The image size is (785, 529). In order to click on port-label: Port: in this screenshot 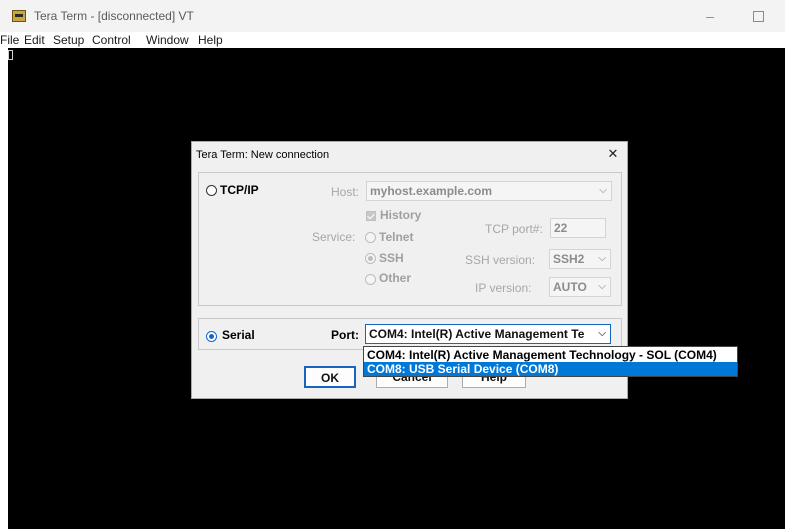, I will do `click(345, 335)`.